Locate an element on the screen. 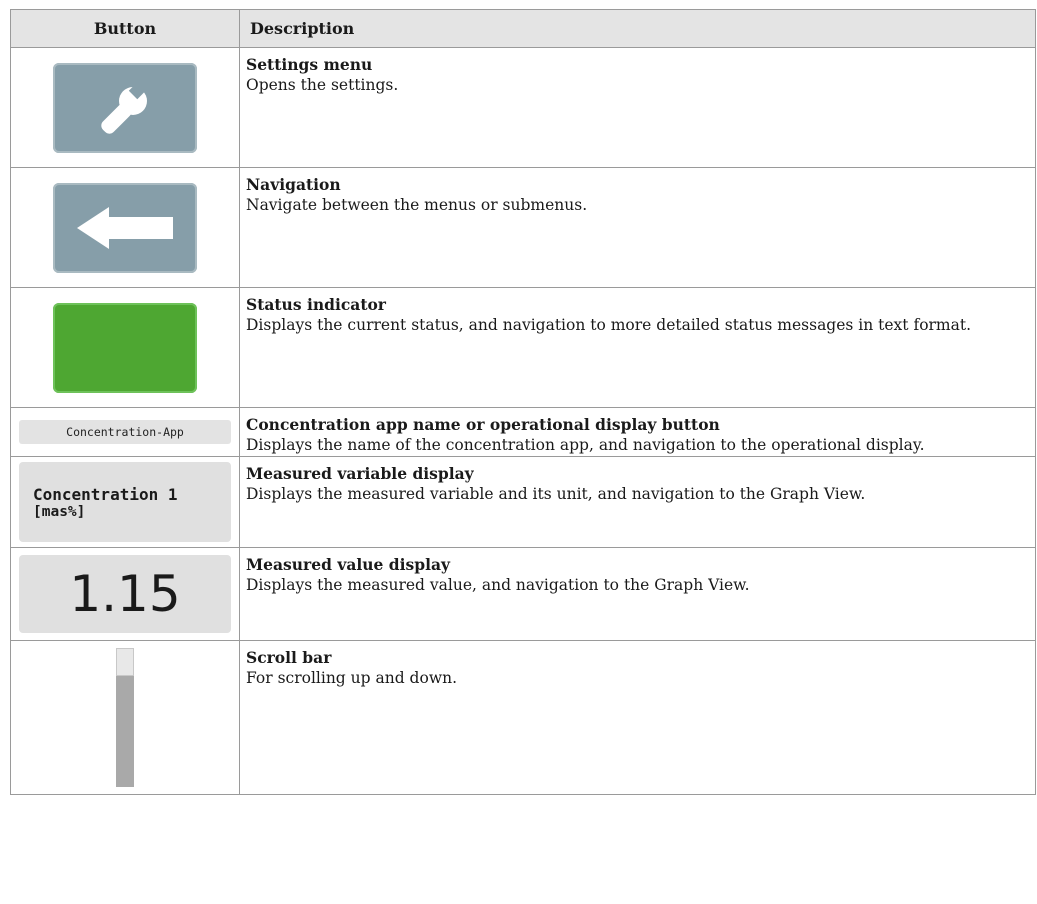 This screenshot has height=904, width=1037. variable-name: Concentration 1 is located at coordinates (105, 494).